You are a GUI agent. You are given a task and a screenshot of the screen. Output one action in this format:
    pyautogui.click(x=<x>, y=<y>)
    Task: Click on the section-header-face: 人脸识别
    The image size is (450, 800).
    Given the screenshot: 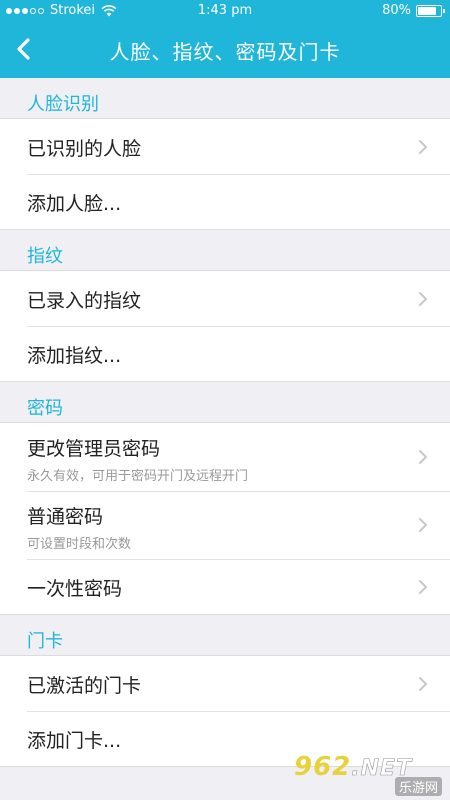 What is the action you would take?
    pyautogui.click(x=63, y=104)
    